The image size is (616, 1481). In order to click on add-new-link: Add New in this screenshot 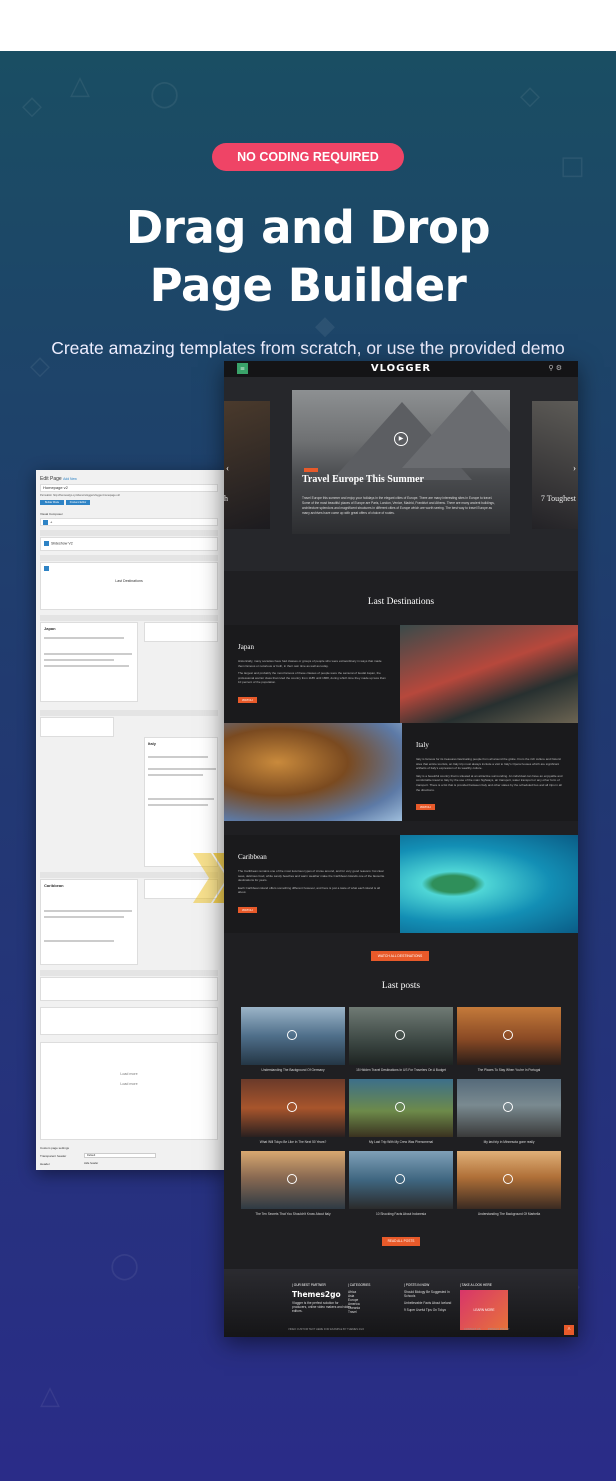, I will do `click(70, 479)`.